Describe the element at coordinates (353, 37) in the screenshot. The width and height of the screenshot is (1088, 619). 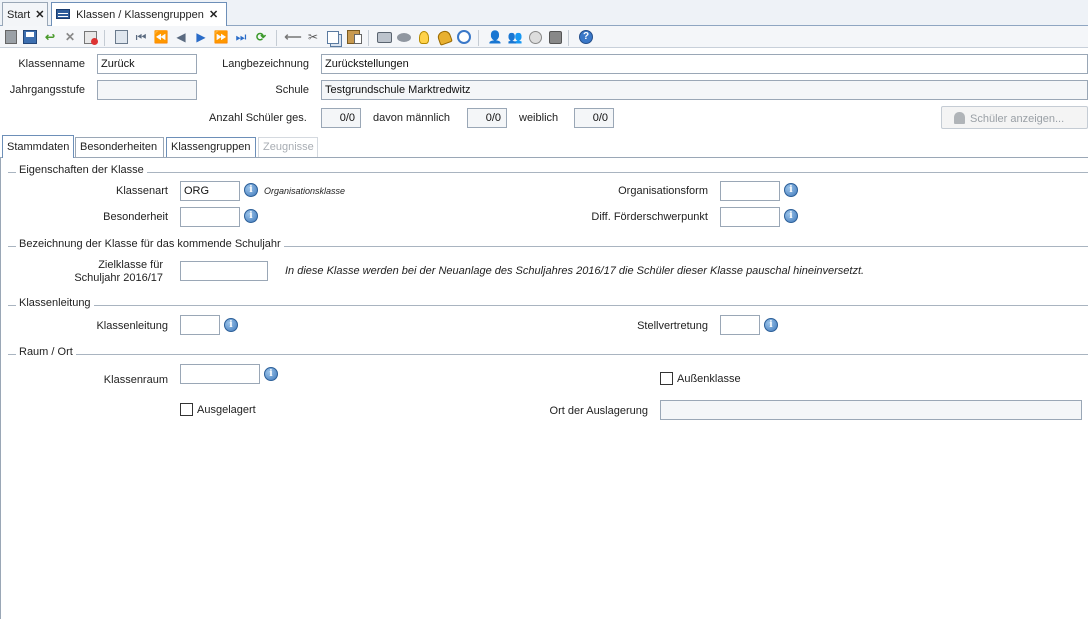
I see `paste-icon` at that location.